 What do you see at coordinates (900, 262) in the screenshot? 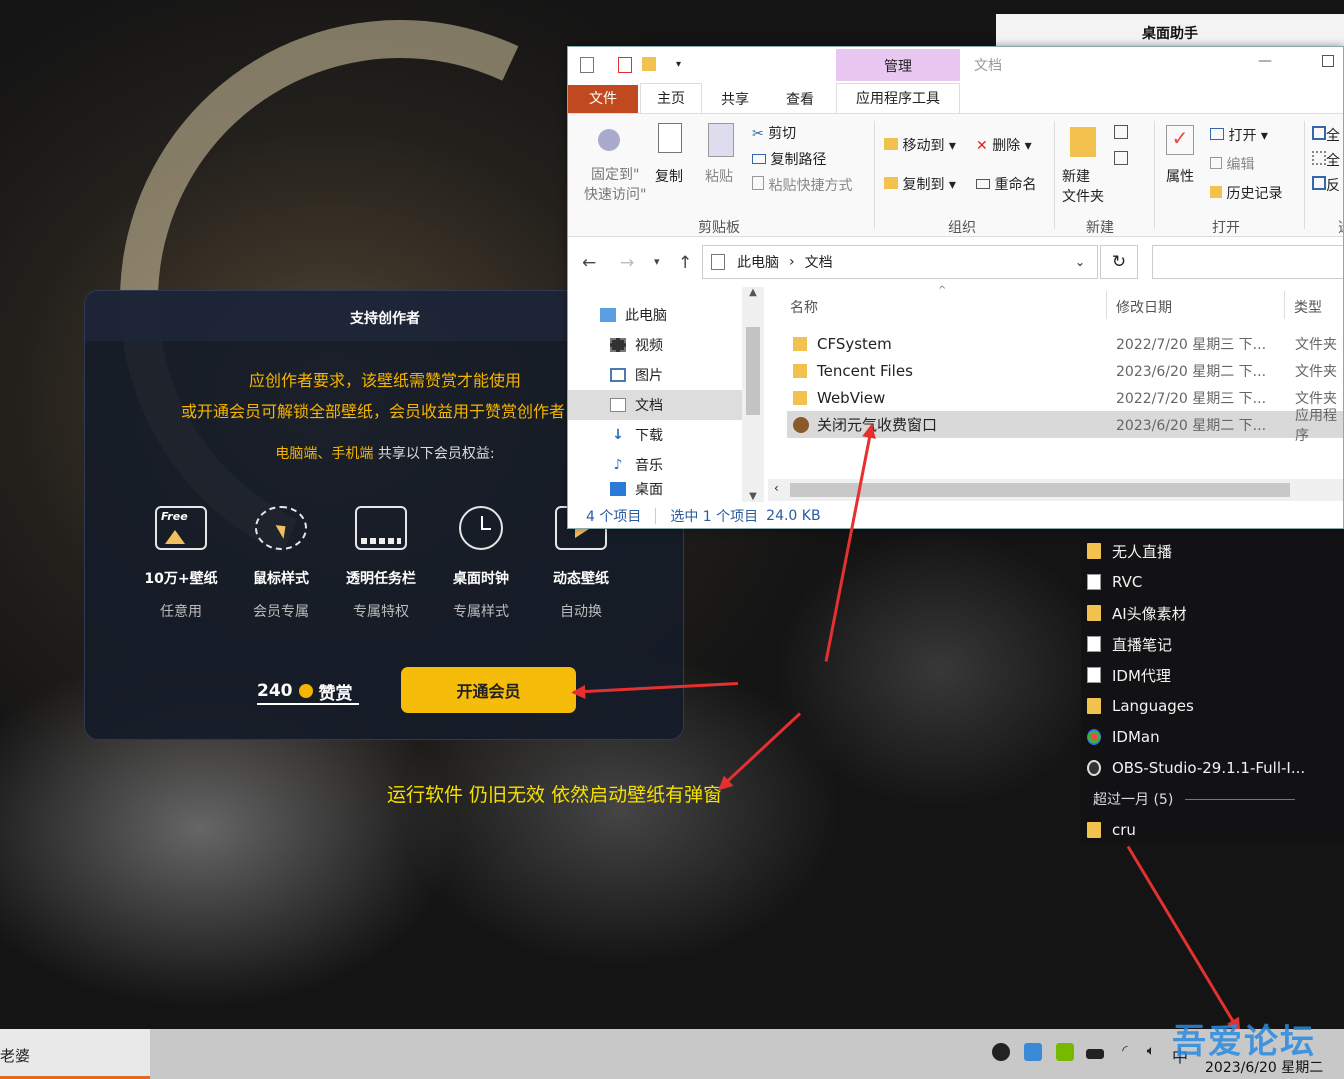
I see `address-bar: 此电脑 › 文档 ⌄` at bounding box center [900, 262].